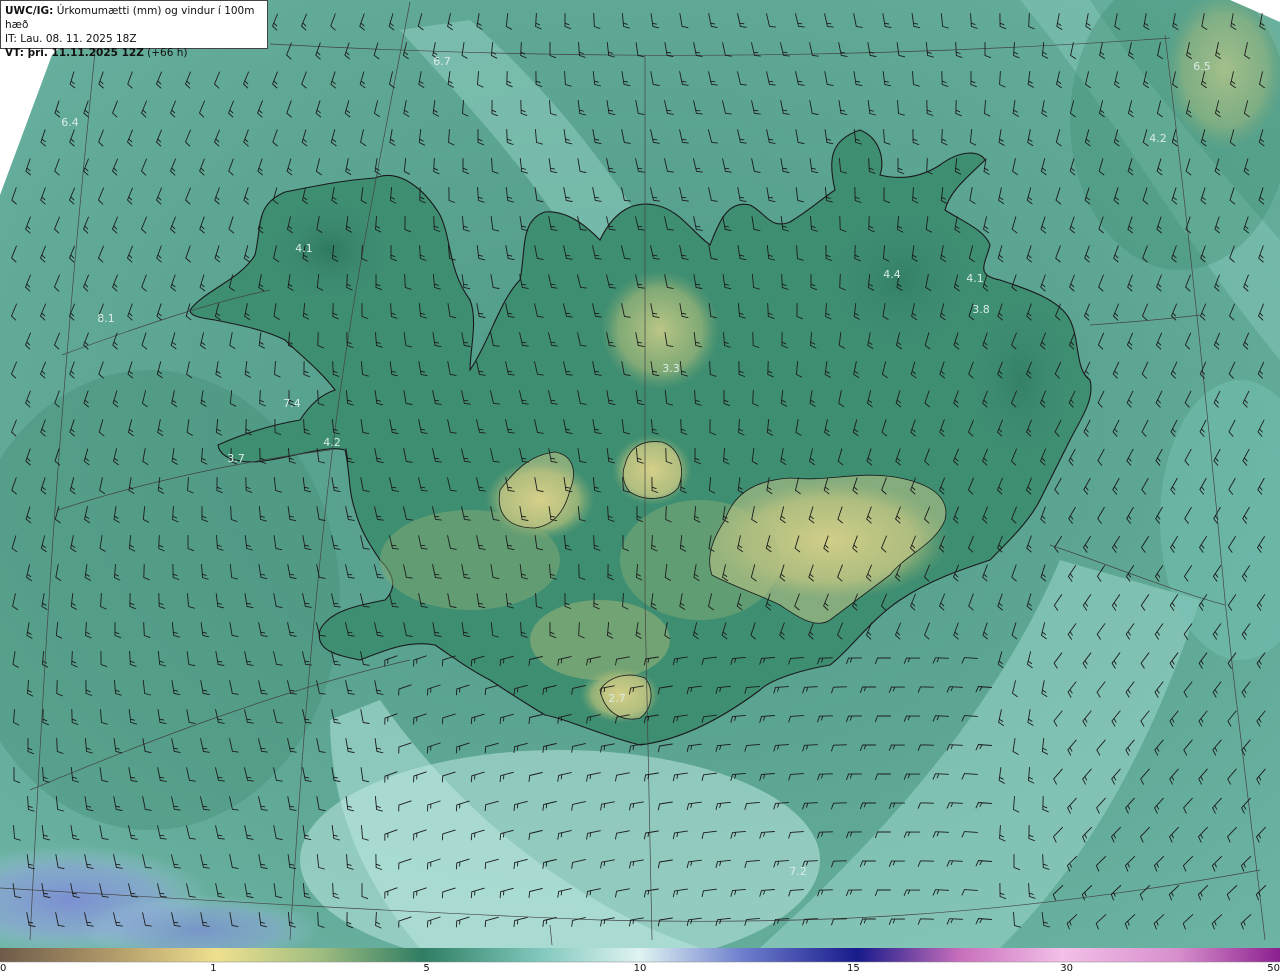 Image resolution: width=1280 pixels, height=978 pixels. I want to click on value-label: 7.2, so click(798, 871).